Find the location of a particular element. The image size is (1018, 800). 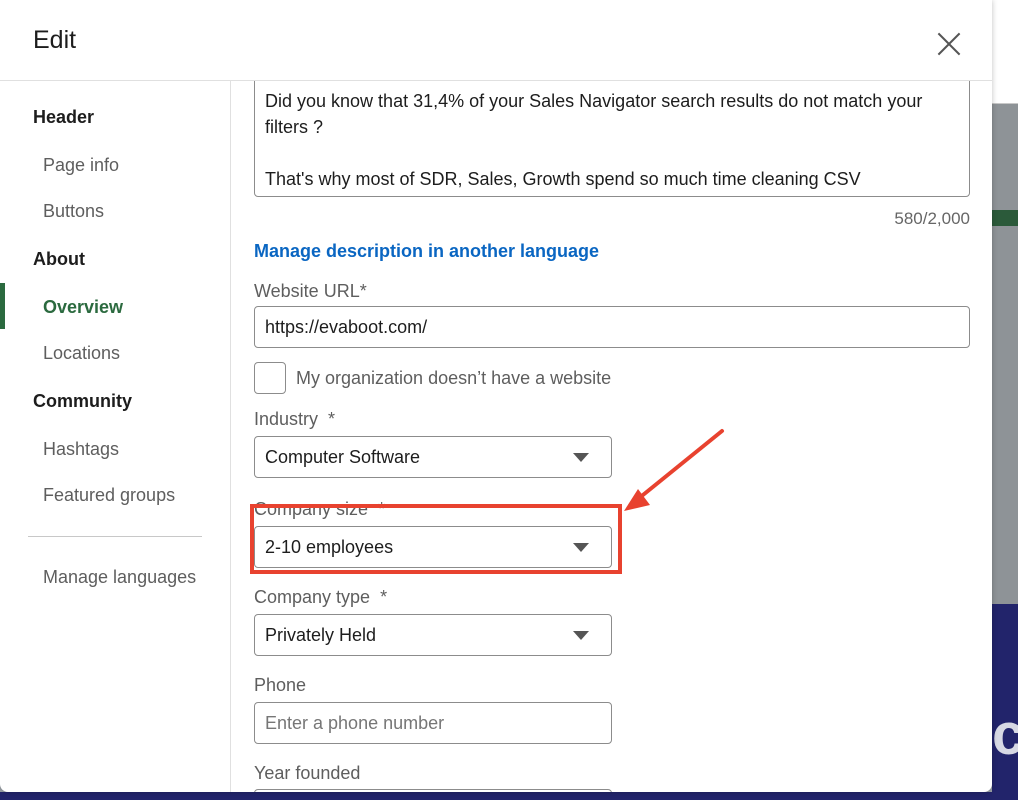

no-website-checkbox is located at coordinates (270, 378).